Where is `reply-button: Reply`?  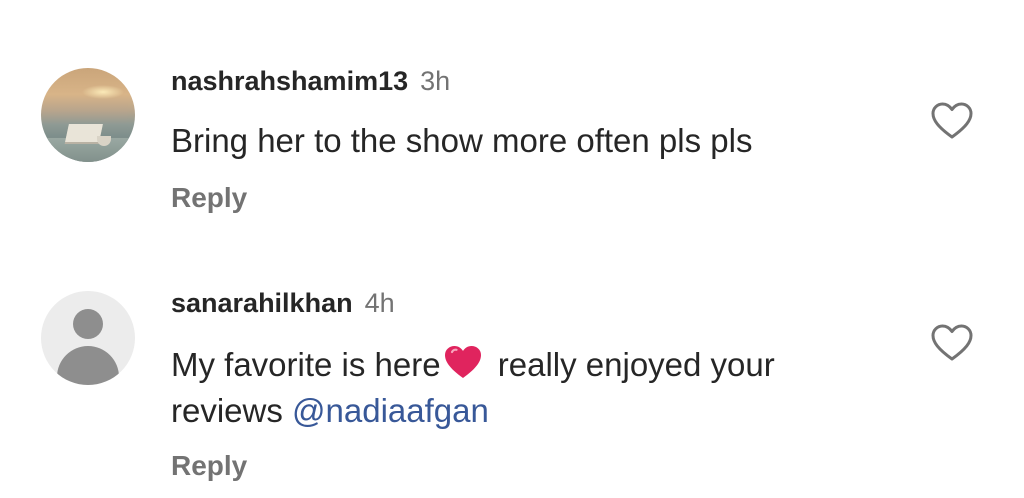
reply-button: Reply is located at coordinates (209, 466).